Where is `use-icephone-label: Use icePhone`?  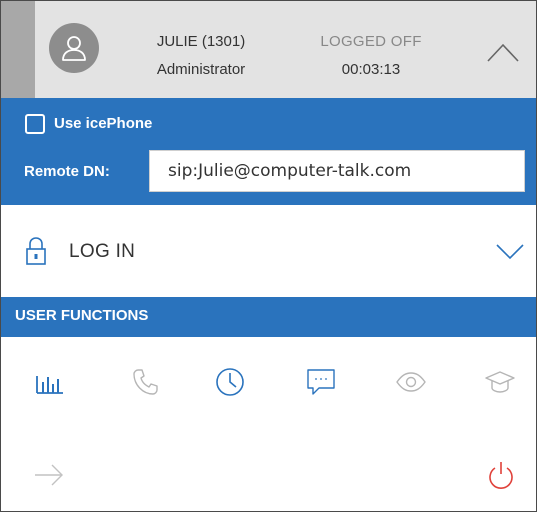 use-icephone-label: Use icePhone is located at coordinates (103, 123).